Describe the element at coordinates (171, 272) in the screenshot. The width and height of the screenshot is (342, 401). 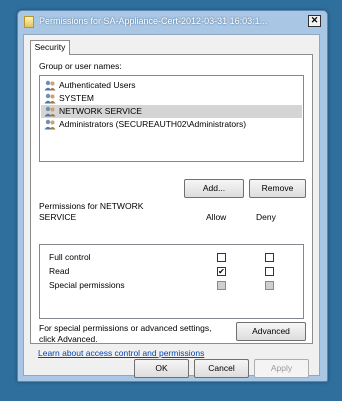
I see `permission-row: Read ✔` at that location.